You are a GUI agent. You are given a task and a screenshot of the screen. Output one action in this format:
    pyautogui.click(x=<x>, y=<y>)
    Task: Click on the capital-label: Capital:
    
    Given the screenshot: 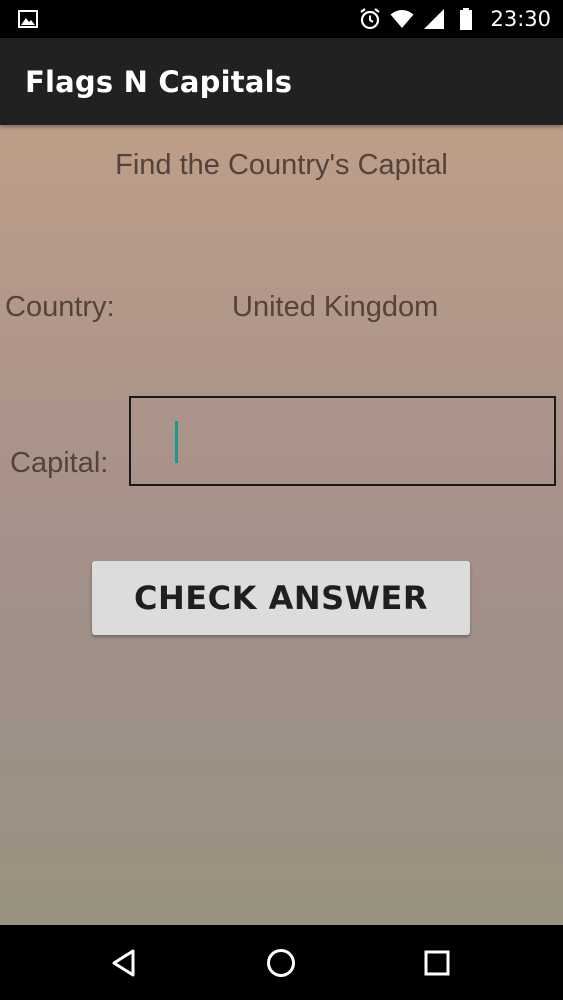 What is the action you would take?
    pyautogui.click(x=59, y=463)
    